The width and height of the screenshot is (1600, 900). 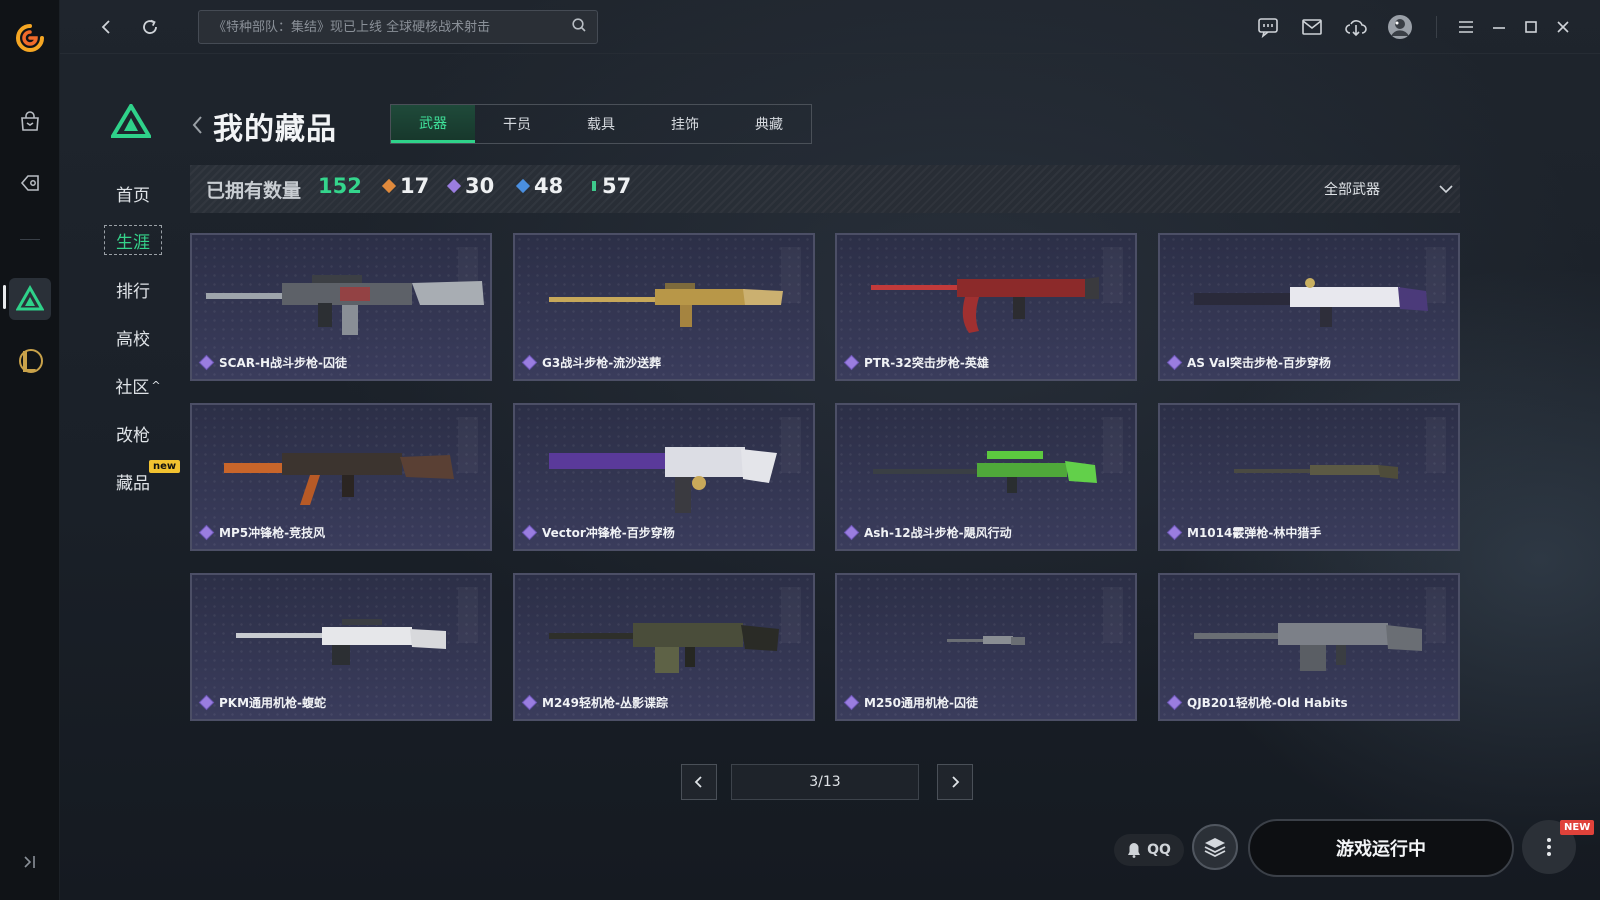 What do you see at coordinates (198, 125) in the screenshot?
I see `back-chevron-icon` at bounding box center [198, 125].